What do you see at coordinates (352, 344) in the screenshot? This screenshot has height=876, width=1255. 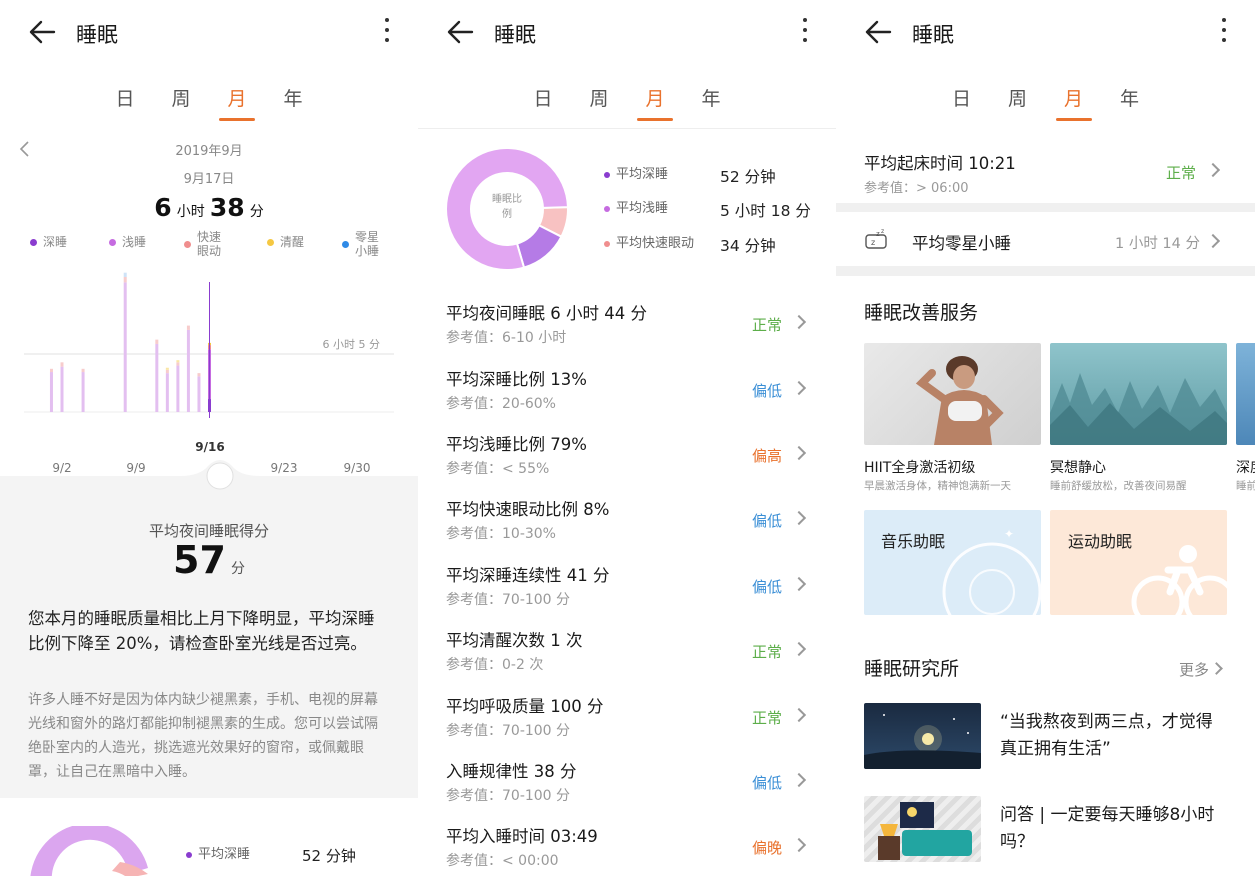 I see `reference-line-label: 6 小时 5 分` at bounding box center [352, 344].